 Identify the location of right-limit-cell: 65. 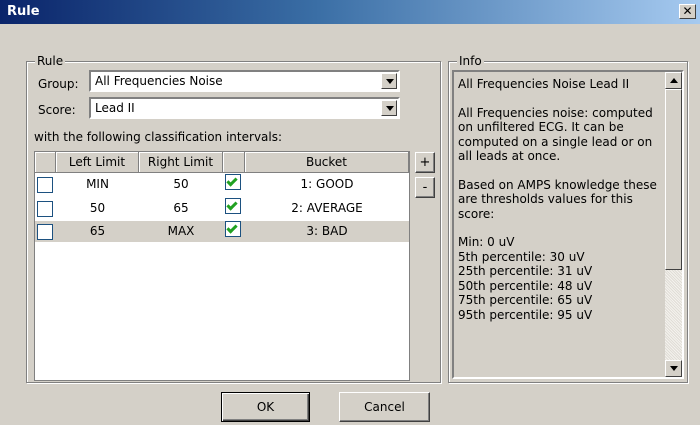
(181, 208).